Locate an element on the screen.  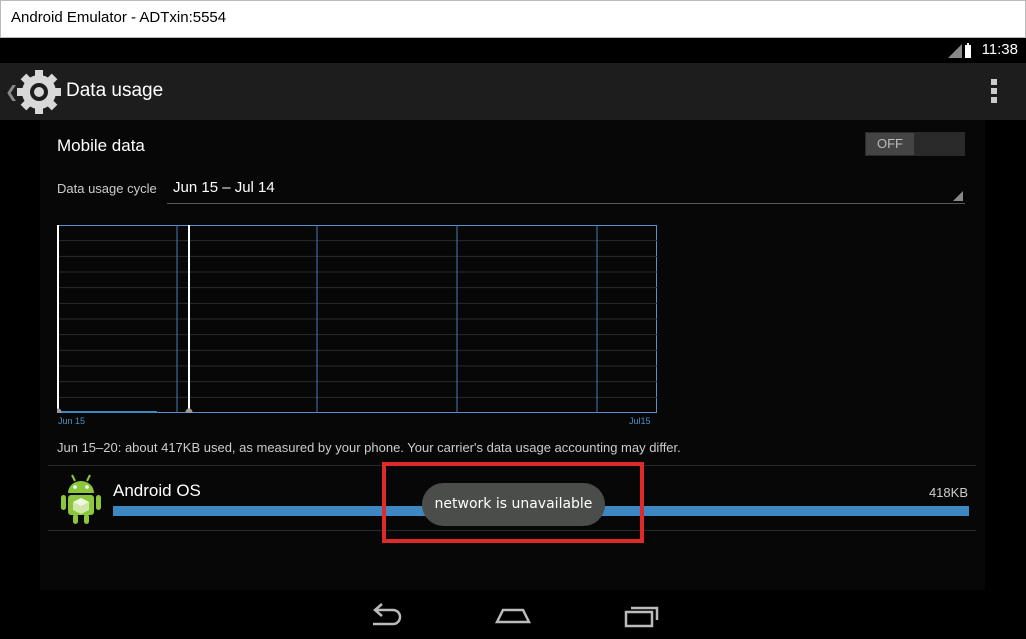
window-title: Android Emulator - ADTxin:5554 is located at coordinates (119, 17).